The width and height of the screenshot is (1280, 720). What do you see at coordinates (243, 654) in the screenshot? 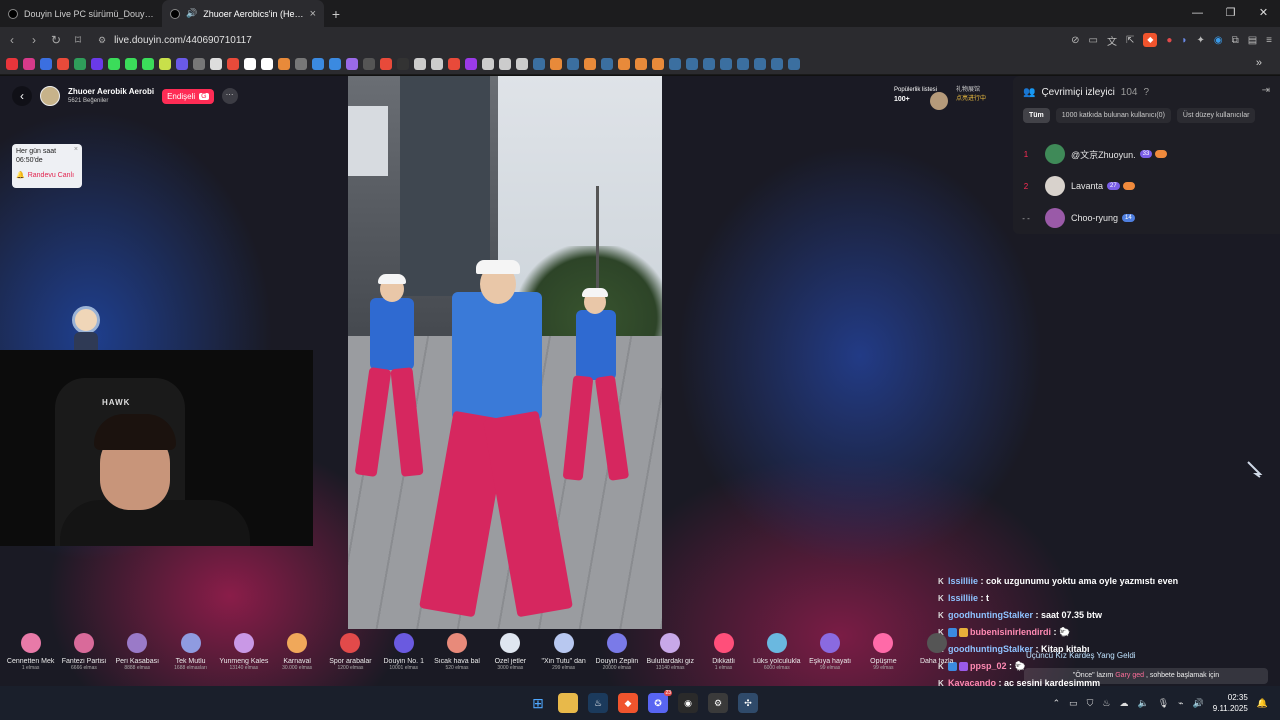
I see `gift-item: Yunmeng Kales 13140 elmas` at bounding box center [243, 654].